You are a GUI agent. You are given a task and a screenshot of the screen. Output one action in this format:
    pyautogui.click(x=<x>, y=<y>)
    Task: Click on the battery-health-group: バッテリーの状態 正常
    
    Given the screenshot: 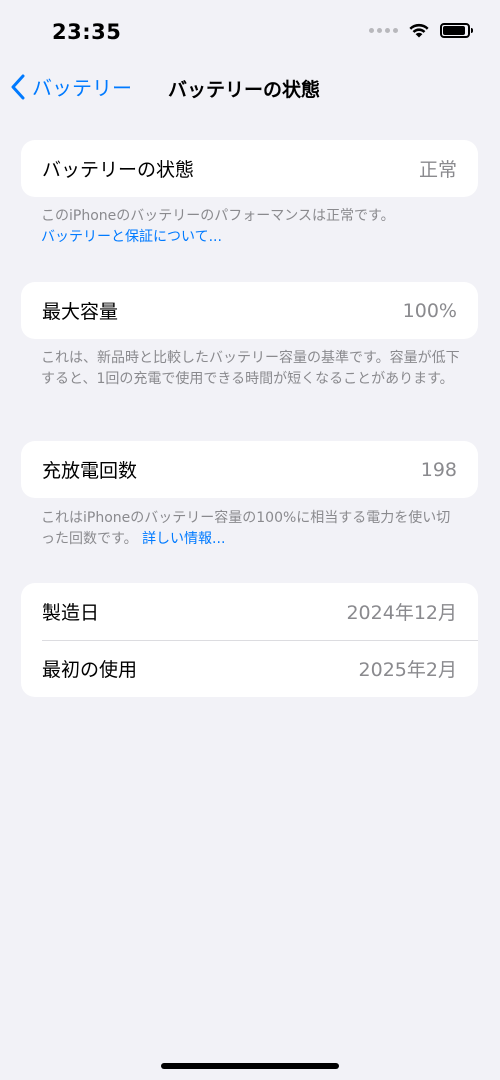 What is the action you would take?
    pyautogui.click(x=249, y=168)
    